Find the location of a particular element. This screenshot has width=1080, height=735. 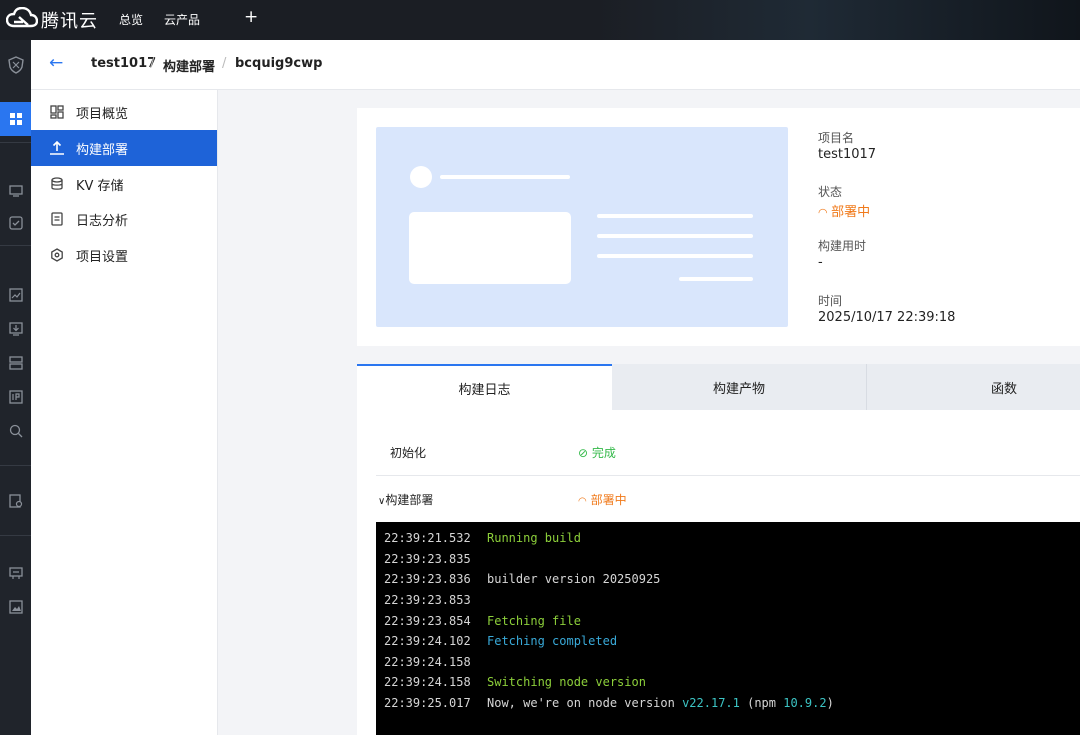

log-timestamp: 22:39:21.532 is located at coordinates (427, 538).